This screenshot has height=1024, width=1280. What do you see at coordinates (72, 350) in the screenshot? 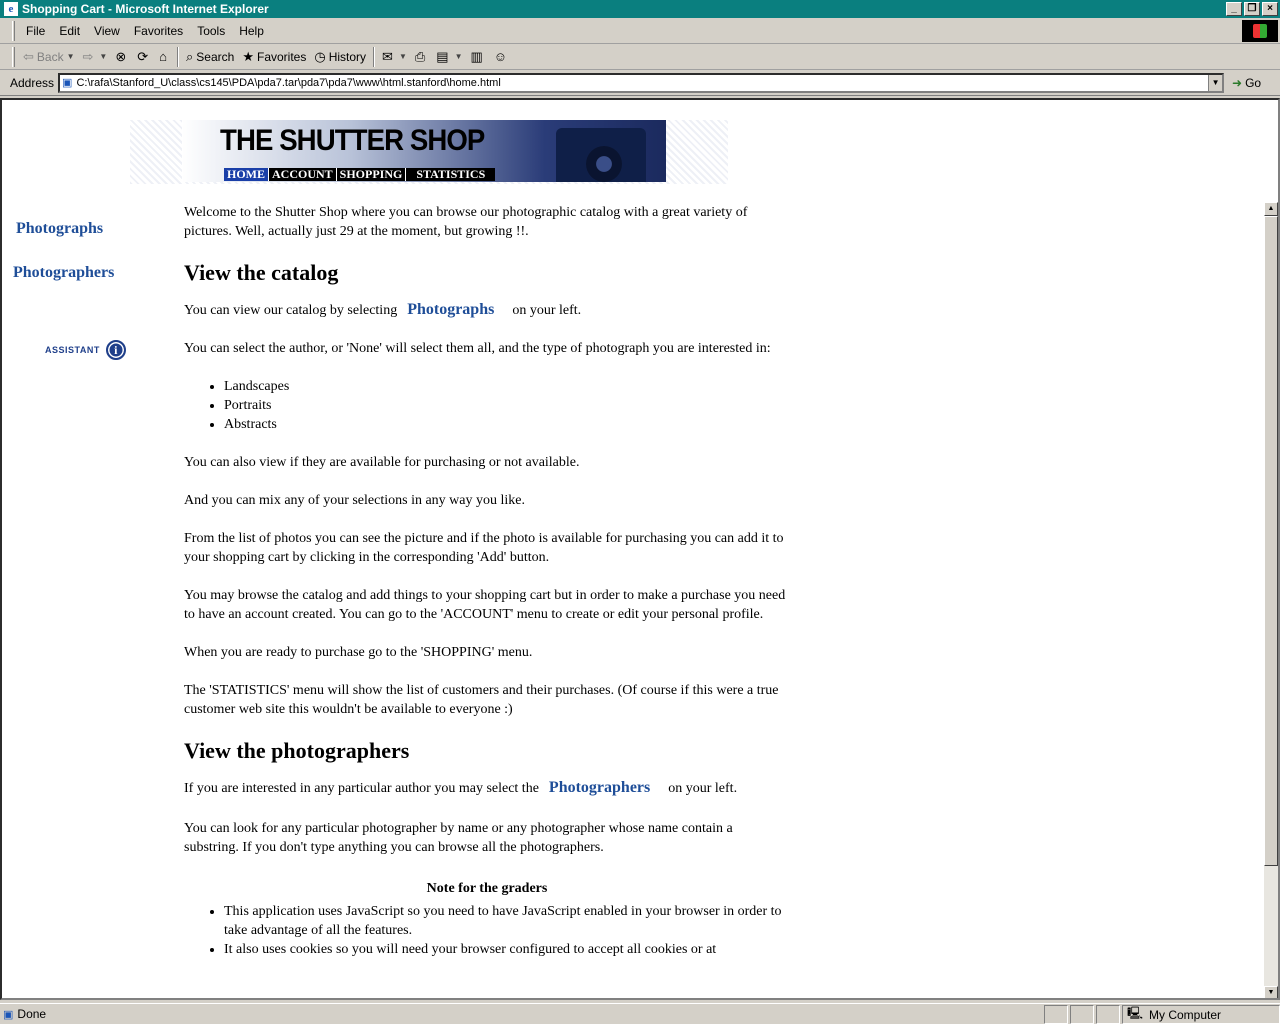
I see `assistant-label: ASSISTANT` at bounding box center [72, 350].